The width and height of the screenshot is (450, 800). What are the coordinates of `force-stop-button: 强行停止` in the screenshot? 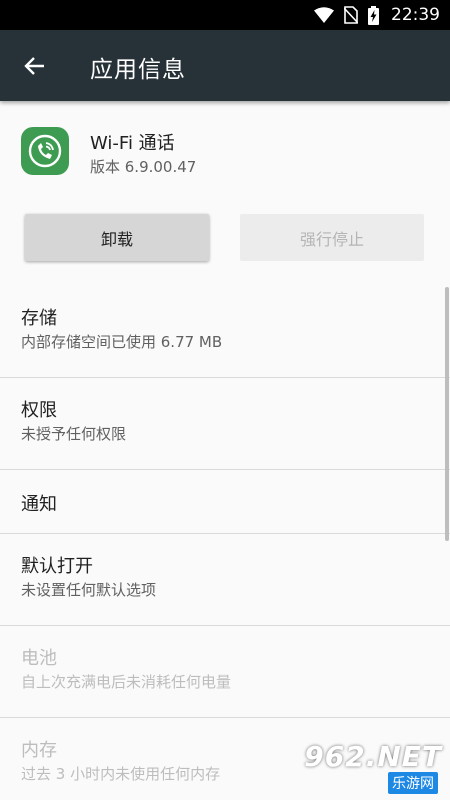 It's located at (332, 237).